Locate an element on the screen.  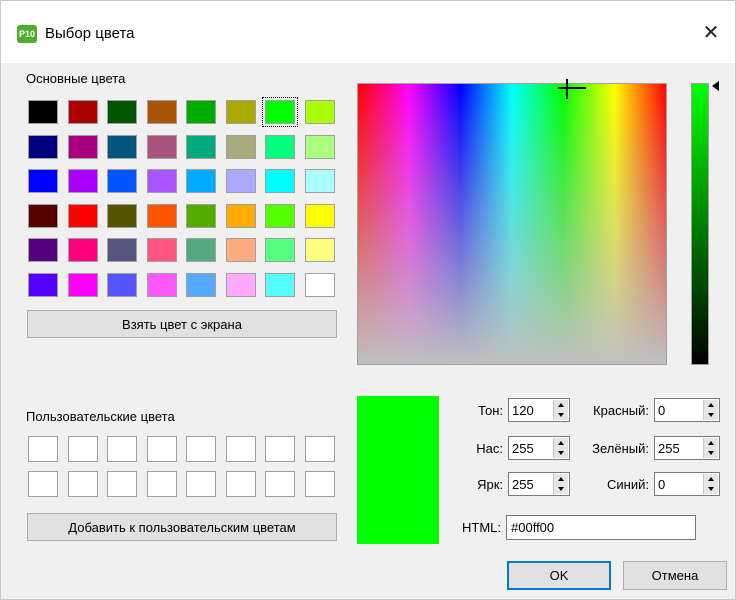
hue-spinbox: 120 is located at coordinates (539, 410).